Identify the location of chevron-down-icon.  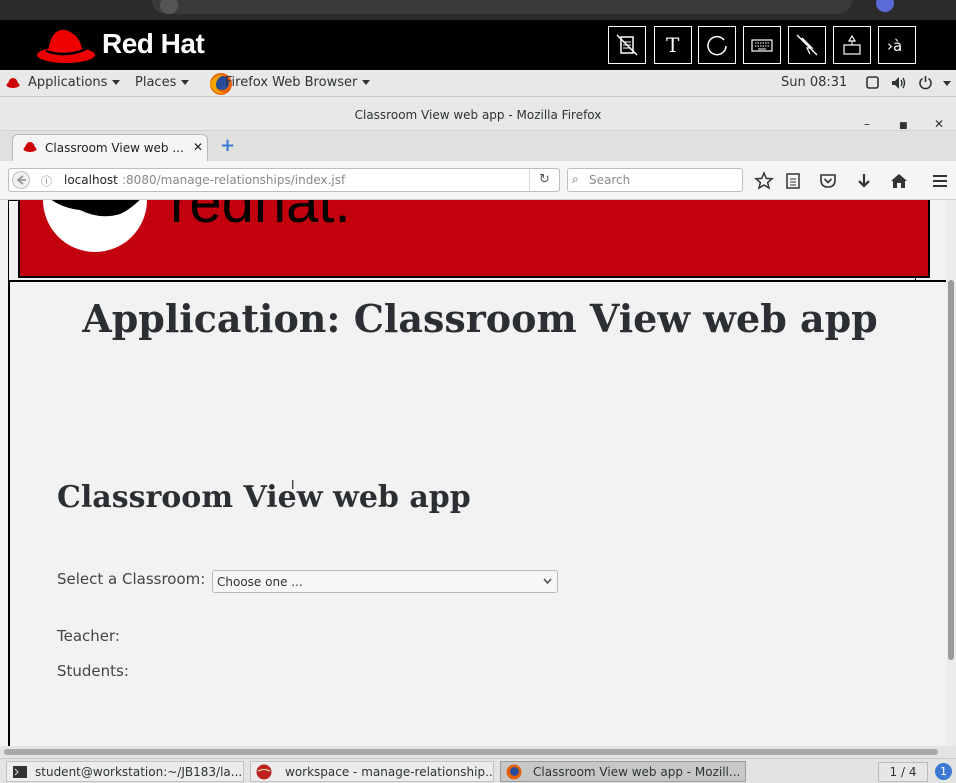
(547, 581).